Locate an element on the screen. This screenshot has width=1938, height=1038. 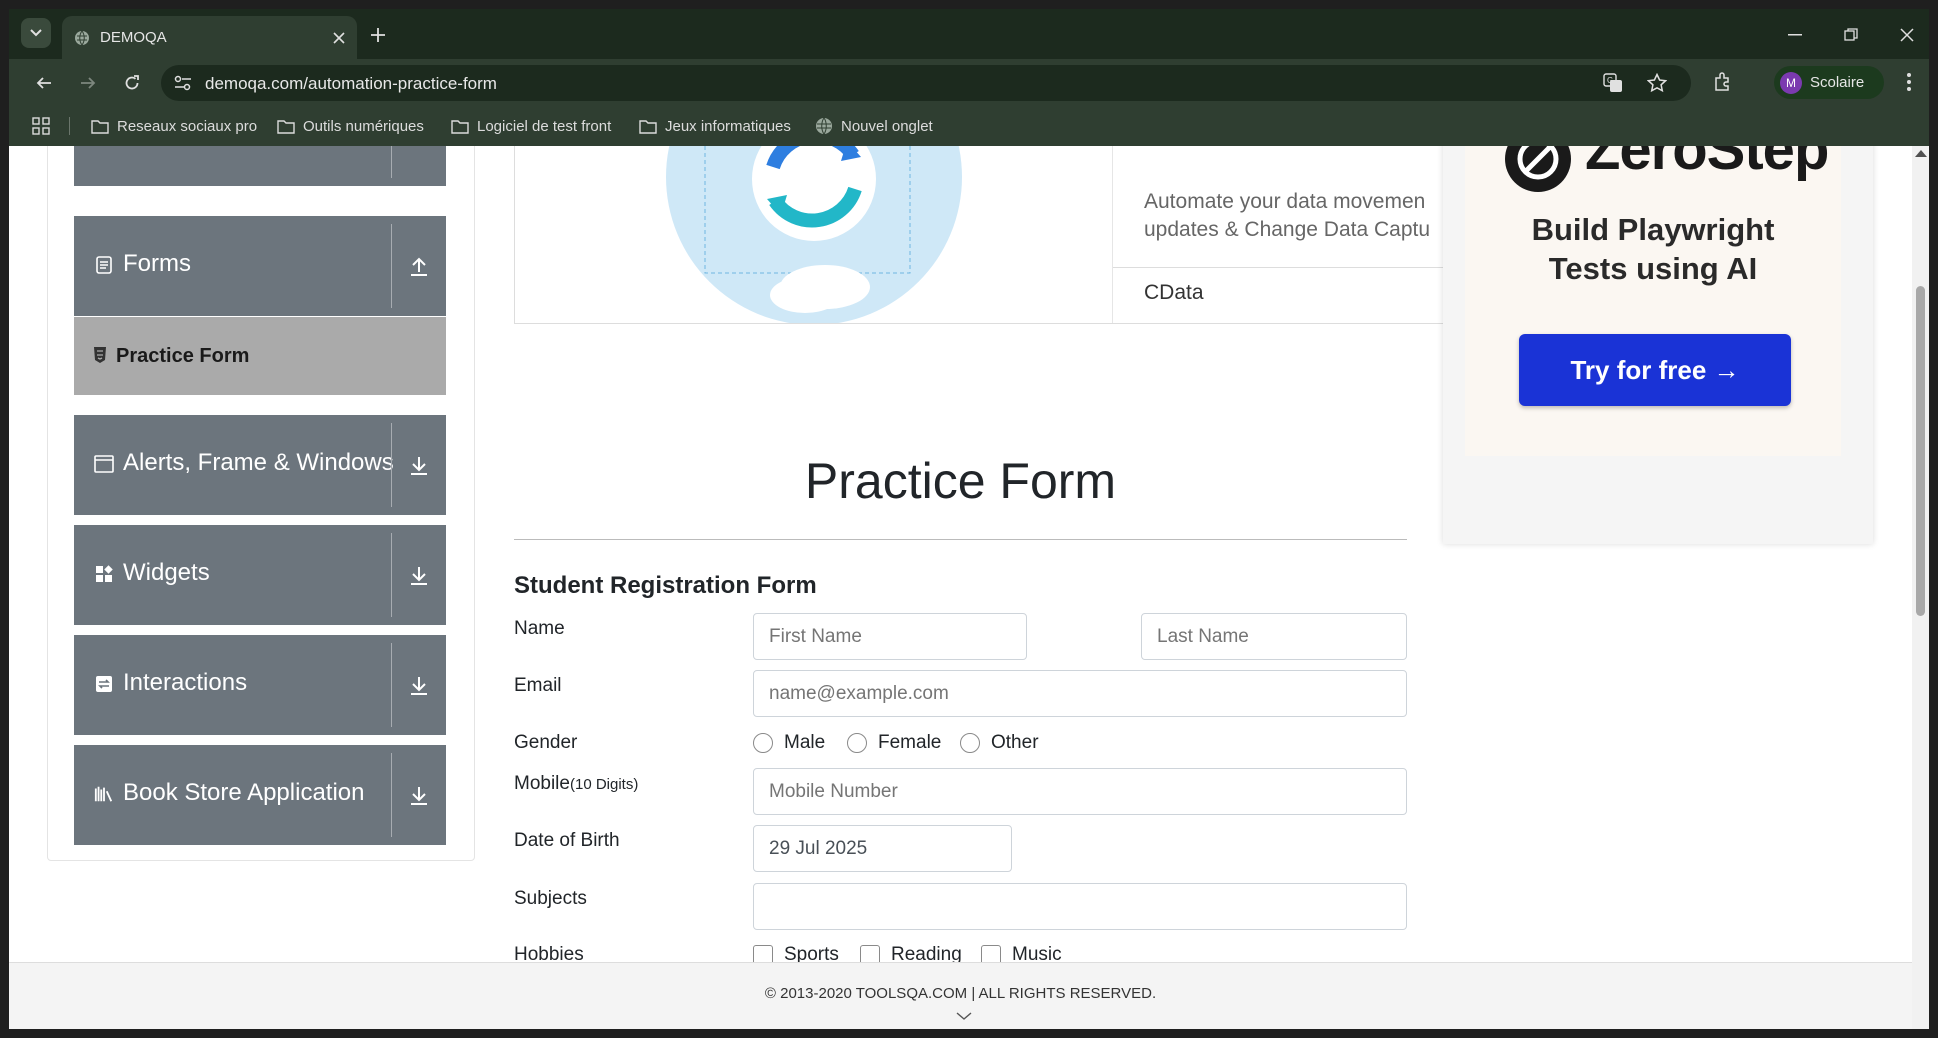
profile-name: Scolaire is located at coordinates (1837, 82).